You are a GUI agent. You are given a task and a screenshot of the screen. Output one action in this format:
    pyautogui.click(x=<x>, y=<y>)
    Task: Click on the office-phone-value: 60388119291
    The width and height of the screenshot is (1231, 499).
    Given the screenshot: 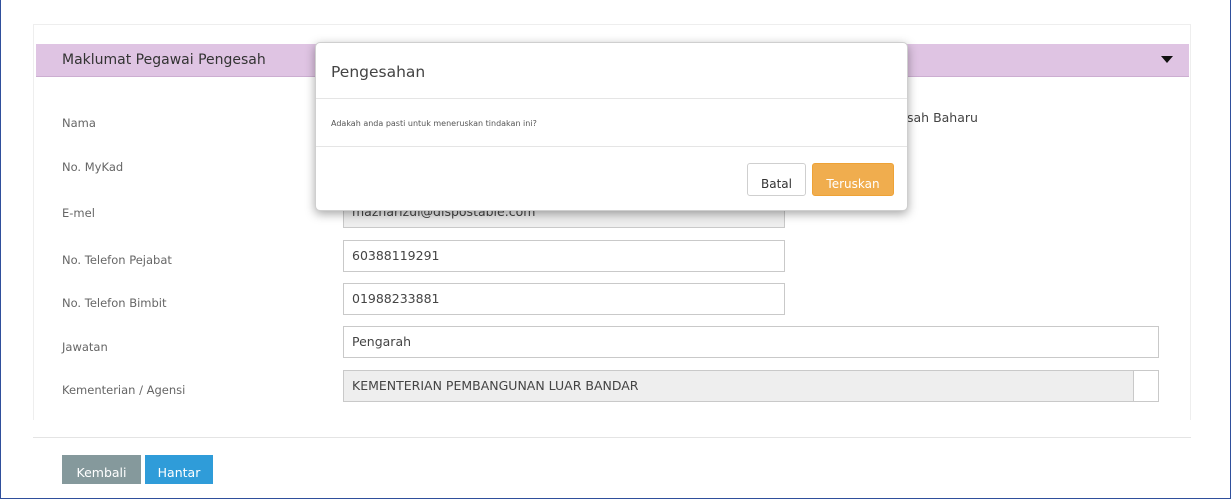 What is the action you would take?
    pyautogui.click(x=396, y=255)
    